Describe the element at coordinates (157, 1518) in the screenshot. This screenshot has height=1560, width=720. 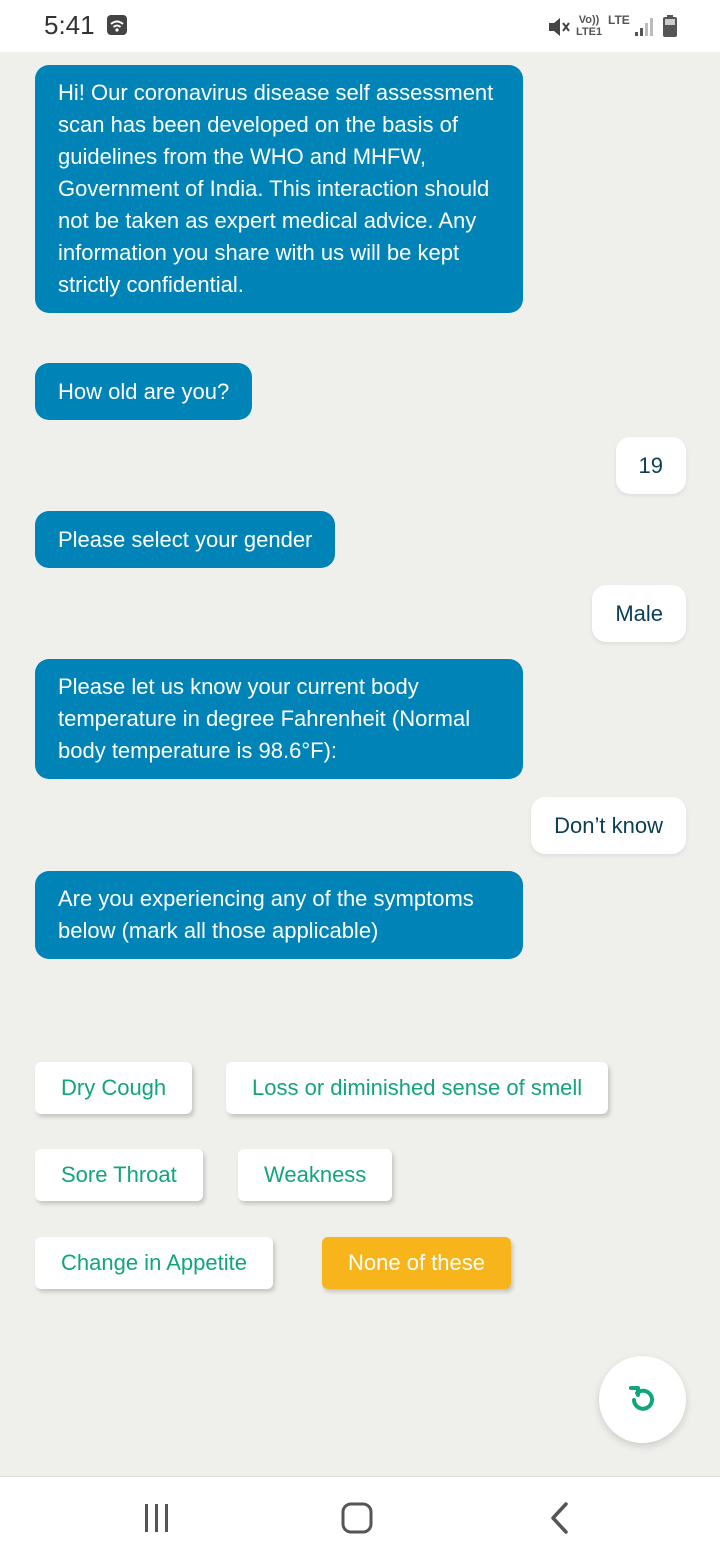
I see `recents-icon` at that location.